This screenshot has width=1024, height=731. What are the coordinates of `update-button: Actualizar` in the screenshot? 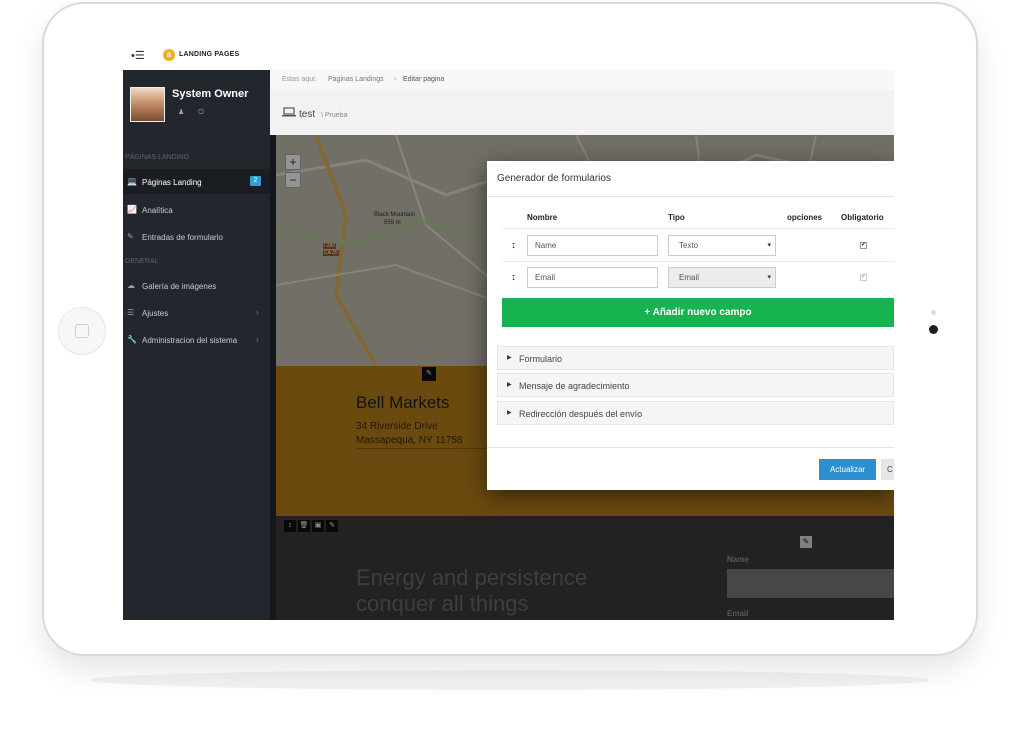 It's located at (847, 469).